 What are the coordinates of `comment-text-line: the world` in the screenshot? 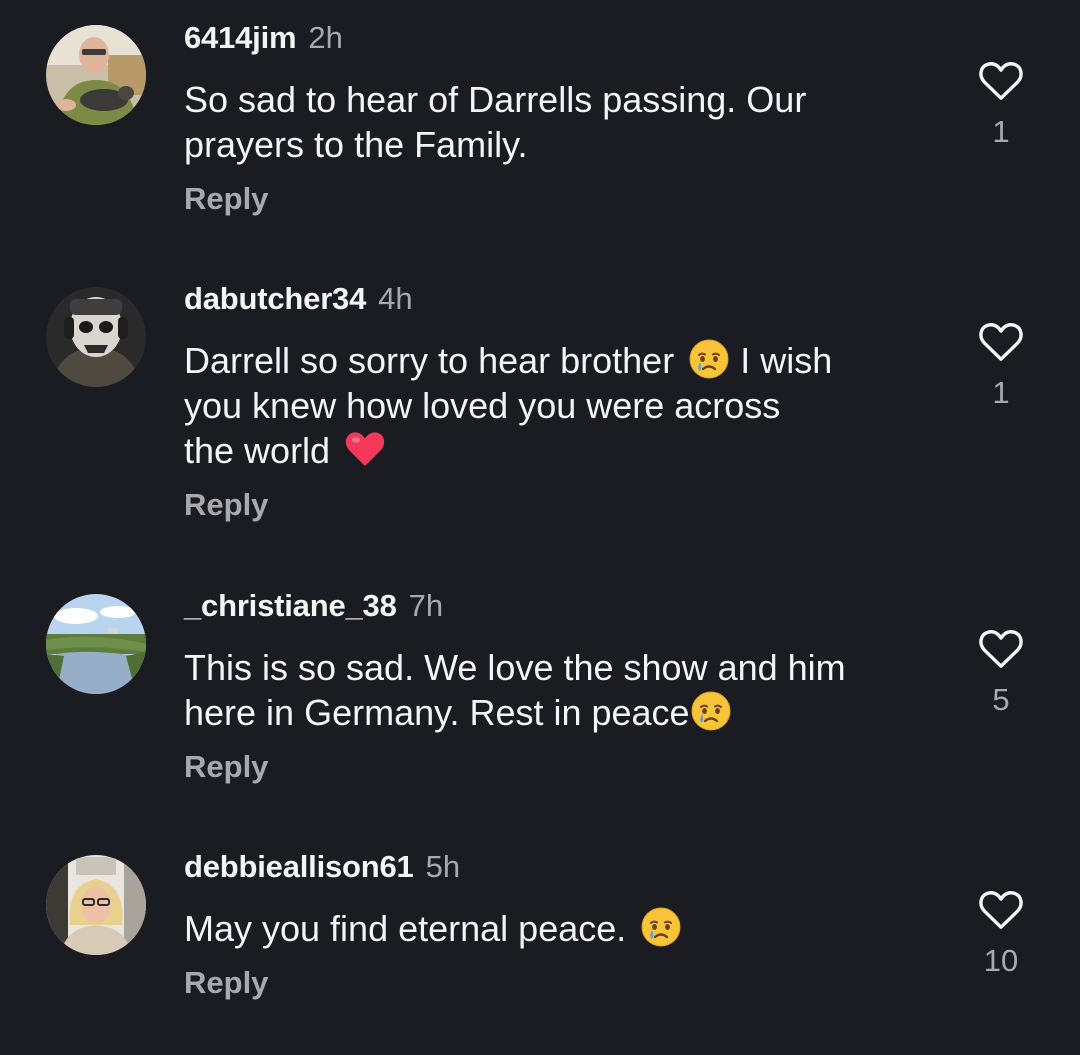 It's located at (559, 450).